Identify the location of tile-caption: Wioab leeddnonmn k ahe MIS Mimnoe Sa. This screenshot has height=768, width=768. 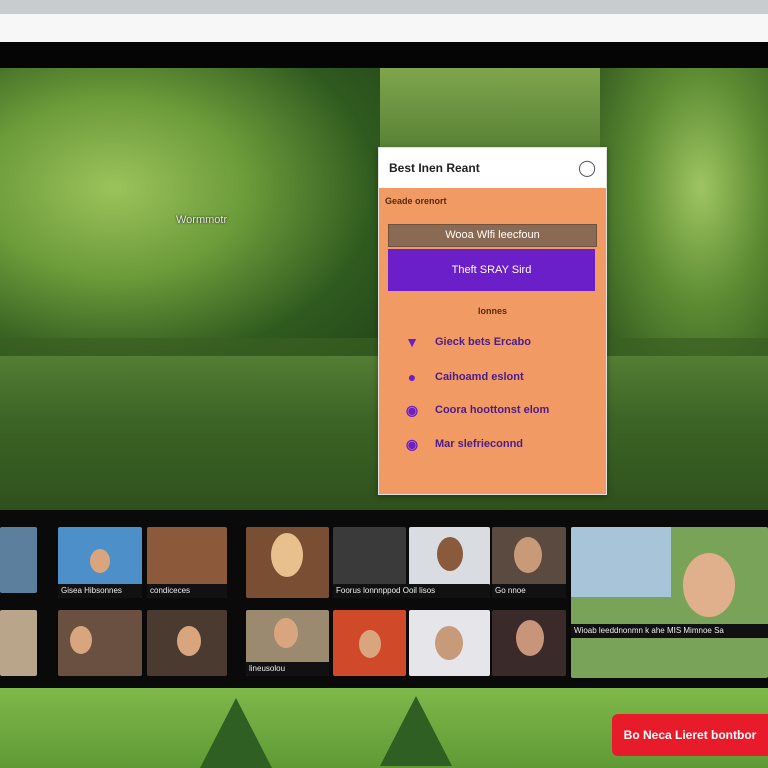
(669, 631).